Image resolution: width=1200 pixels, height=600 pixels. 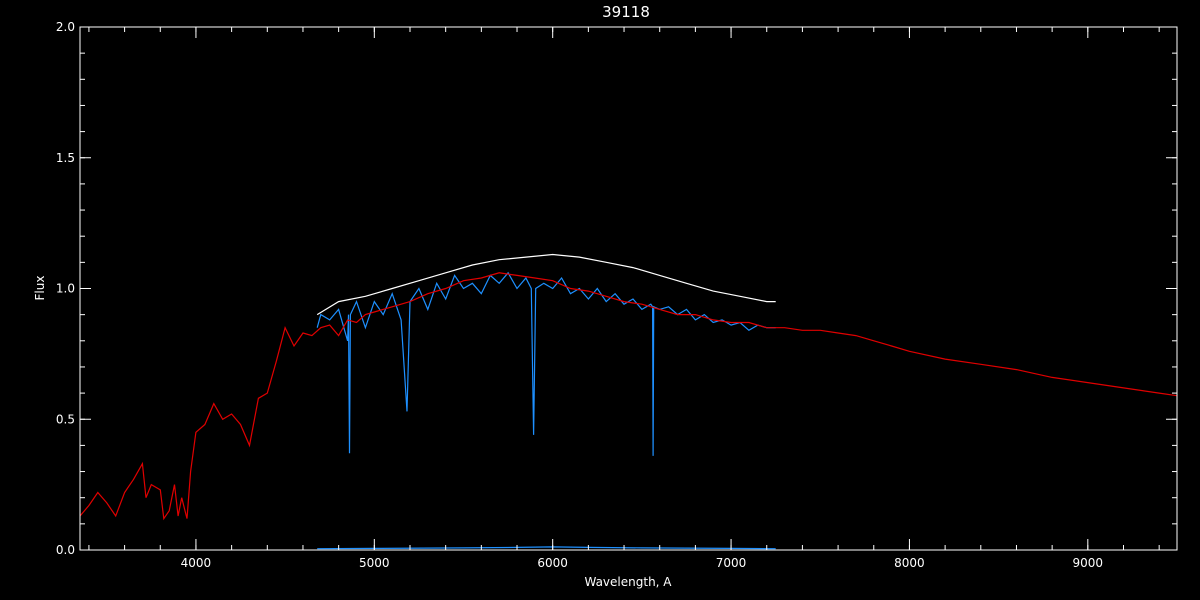 I want to click on x-tick-label: 5000, so click(x=374, y=563).